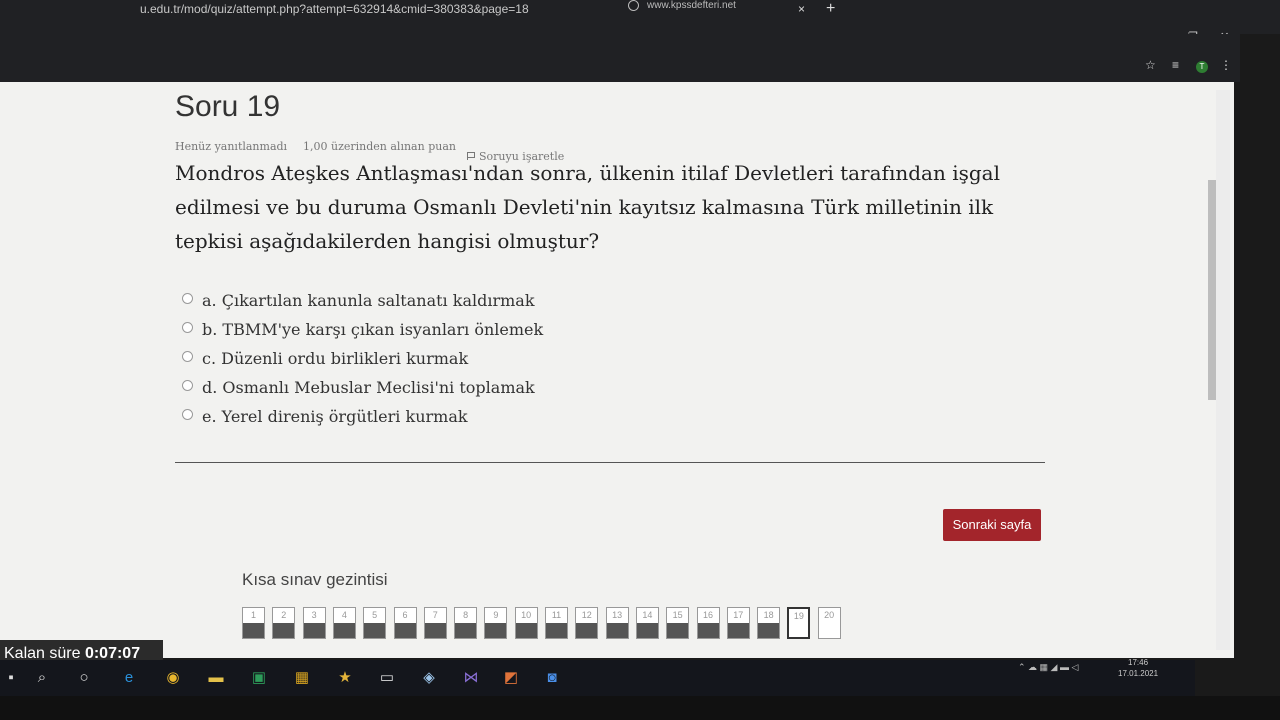  Describe the element at coordinates (345, 678) in the screenshot. I see `star-app-icon: ★` at that location.